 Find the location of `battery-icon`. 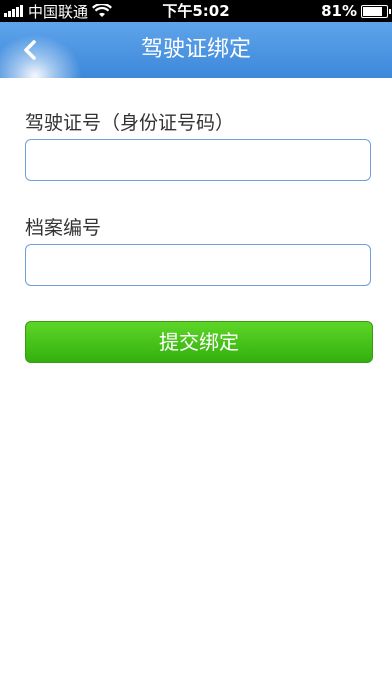

battery-icon is located at coordinates (376, 11).